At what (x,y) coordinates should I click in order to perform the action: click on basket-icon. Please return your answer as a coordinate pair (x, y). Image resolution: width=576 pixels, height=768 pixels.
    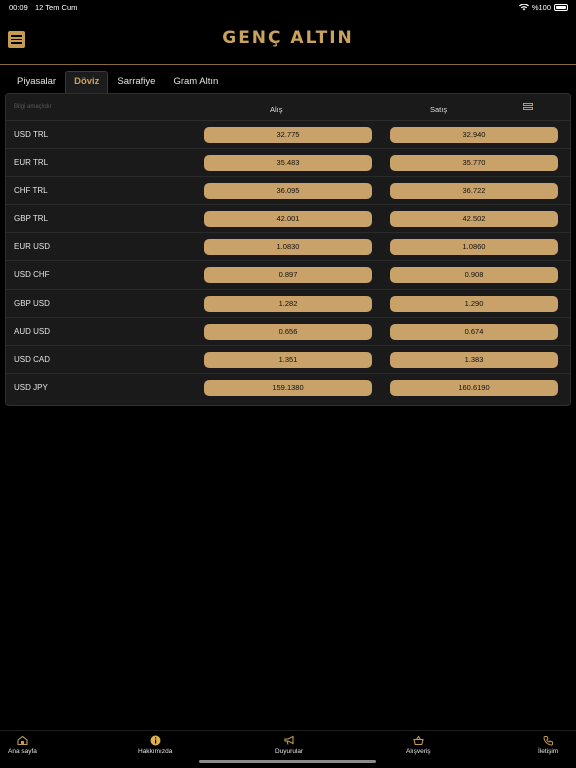
    Looking at the image, I should click on (418, 740).